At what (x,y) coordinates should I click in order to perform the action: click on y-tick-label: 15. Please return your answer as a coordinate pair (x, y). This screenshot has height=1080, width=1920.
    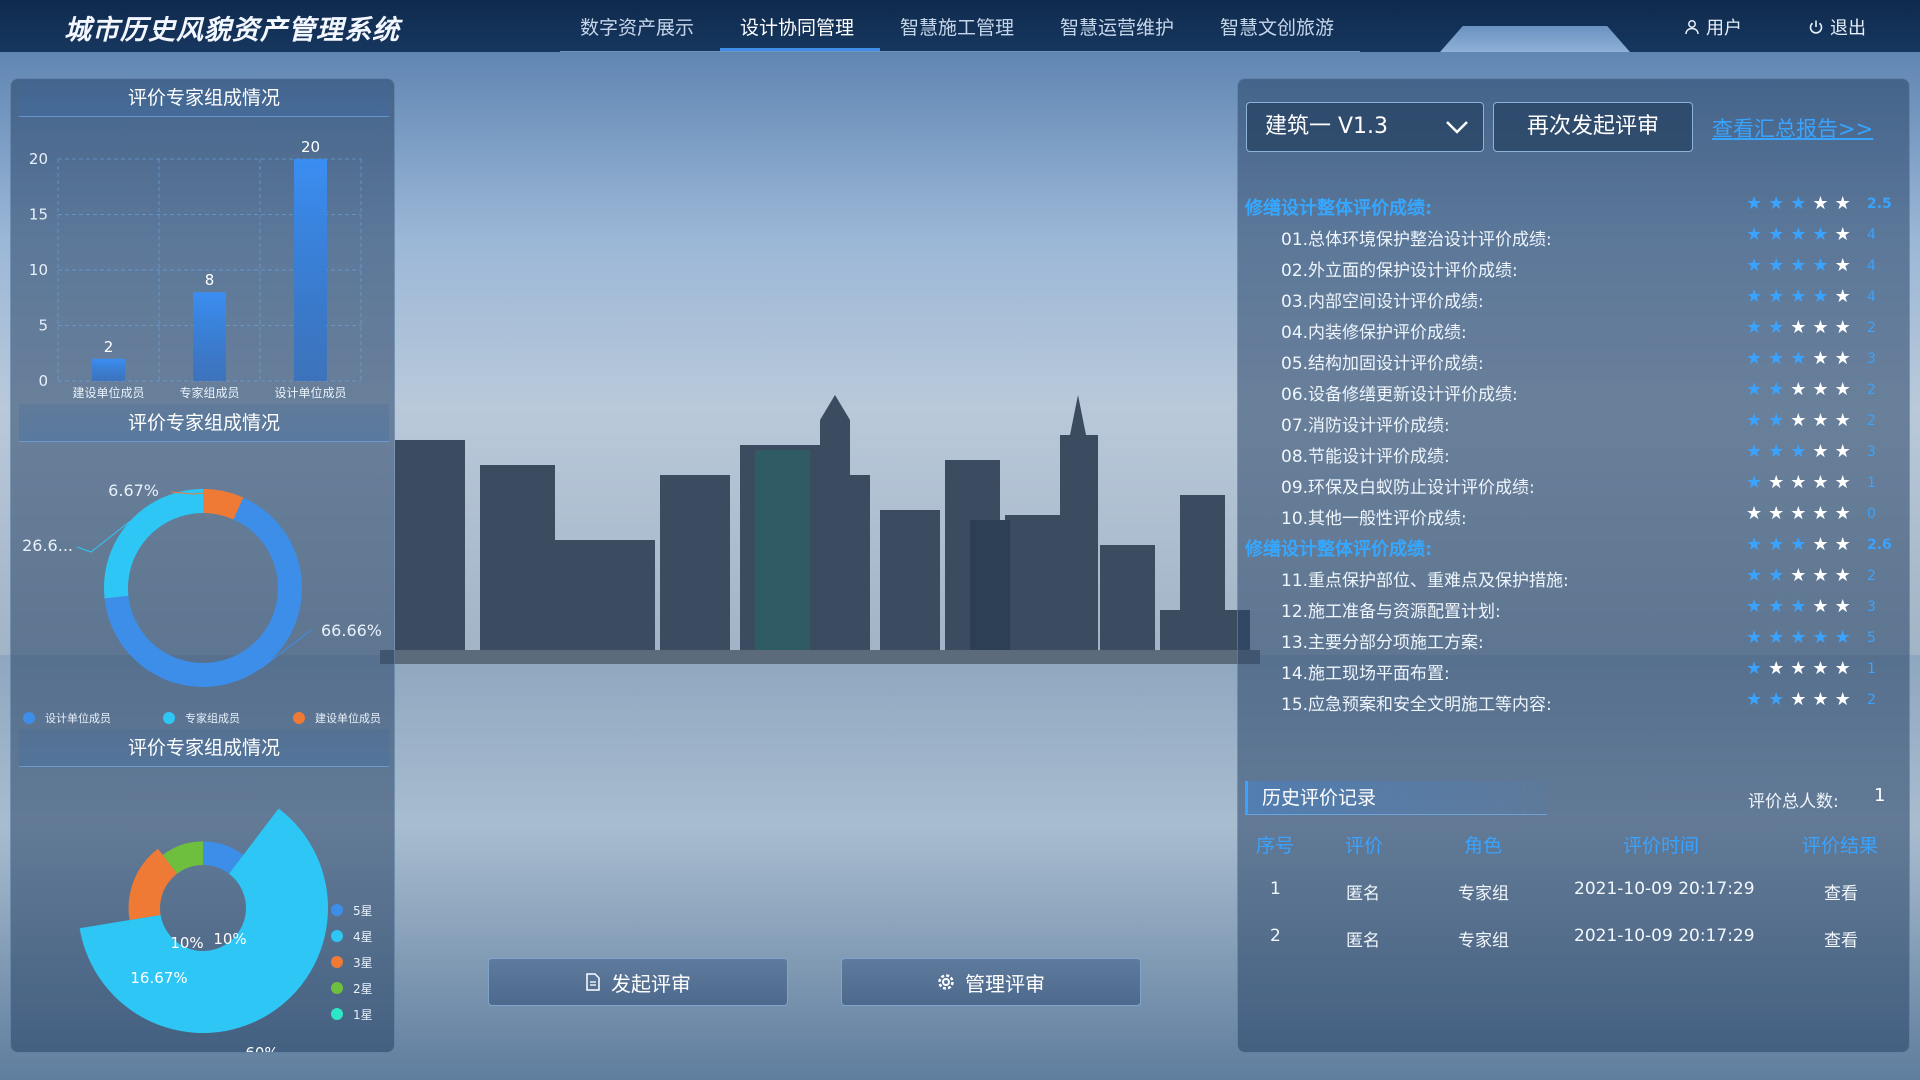
    Looking at the image, I should click on (38, 215).